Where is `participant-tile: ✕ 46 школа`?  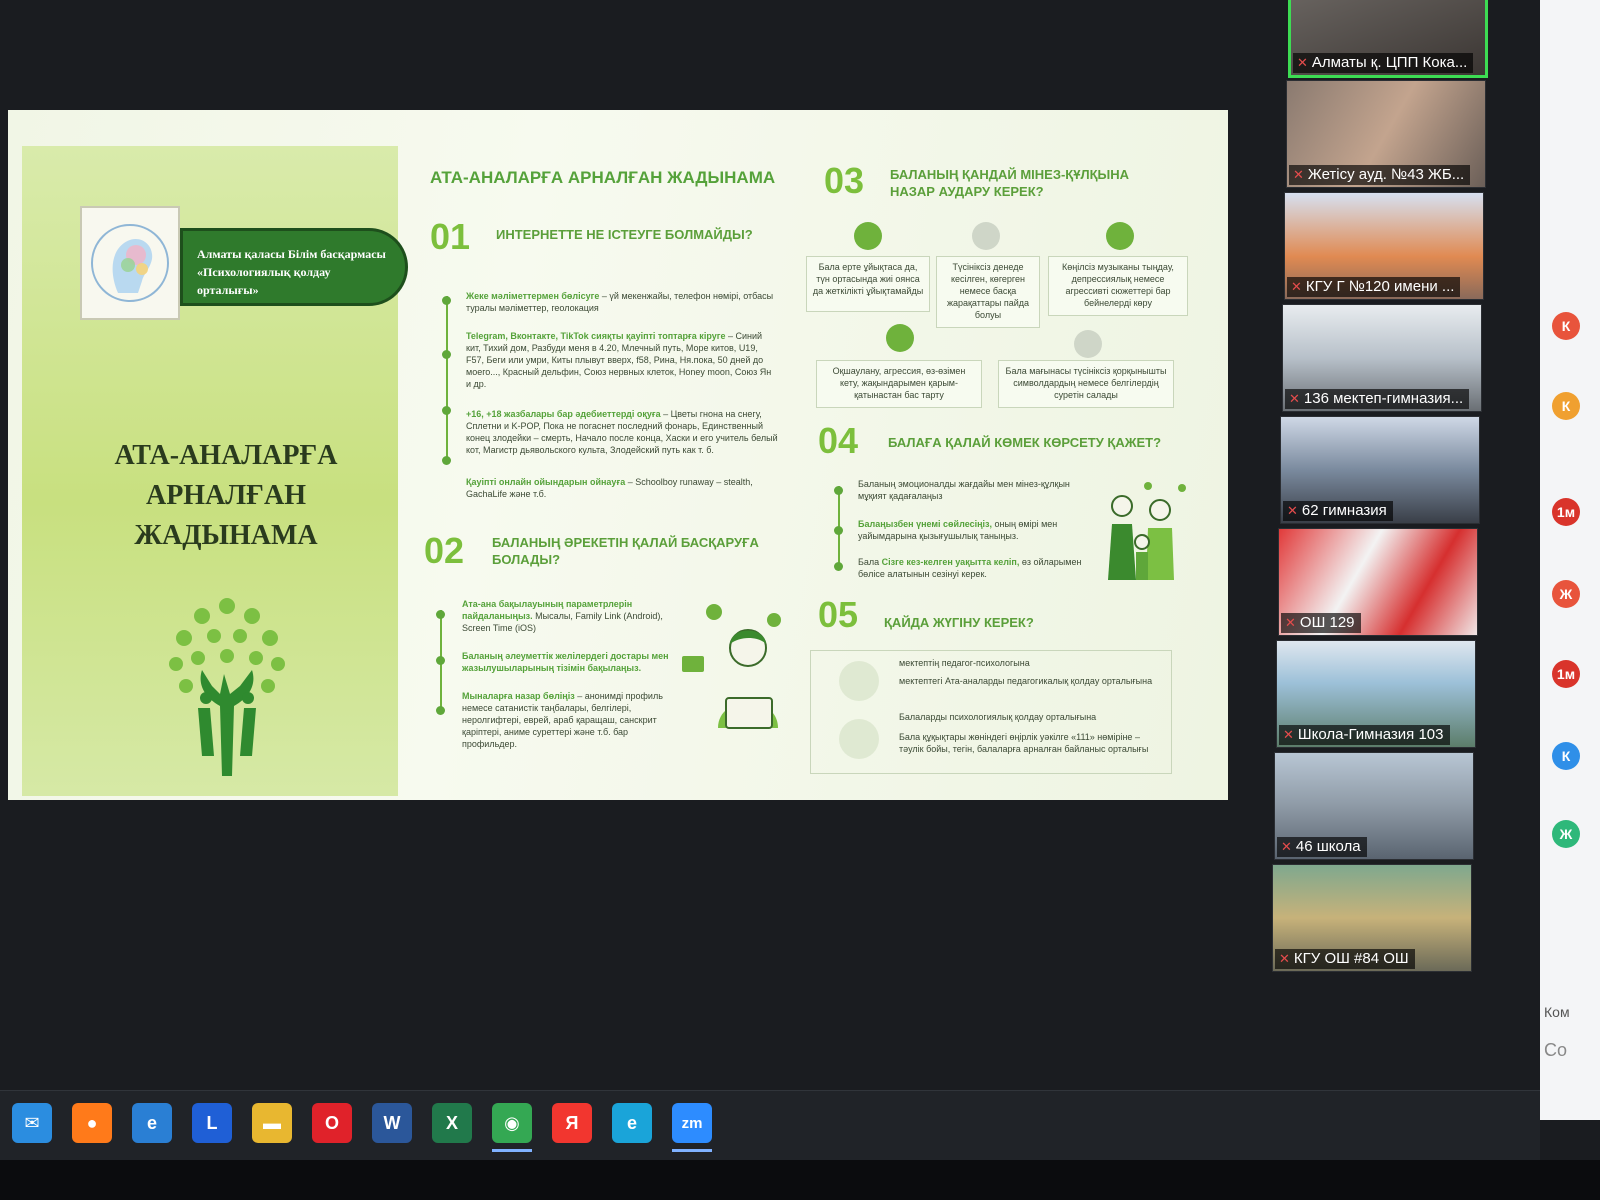
participant-tile: ✕ 46 школа is located at coordinates (1374, 806).